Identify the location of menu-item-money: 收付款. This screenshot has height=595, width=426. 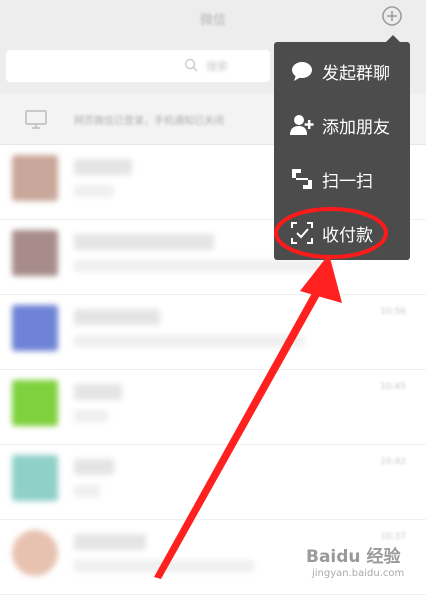
(342, 233).